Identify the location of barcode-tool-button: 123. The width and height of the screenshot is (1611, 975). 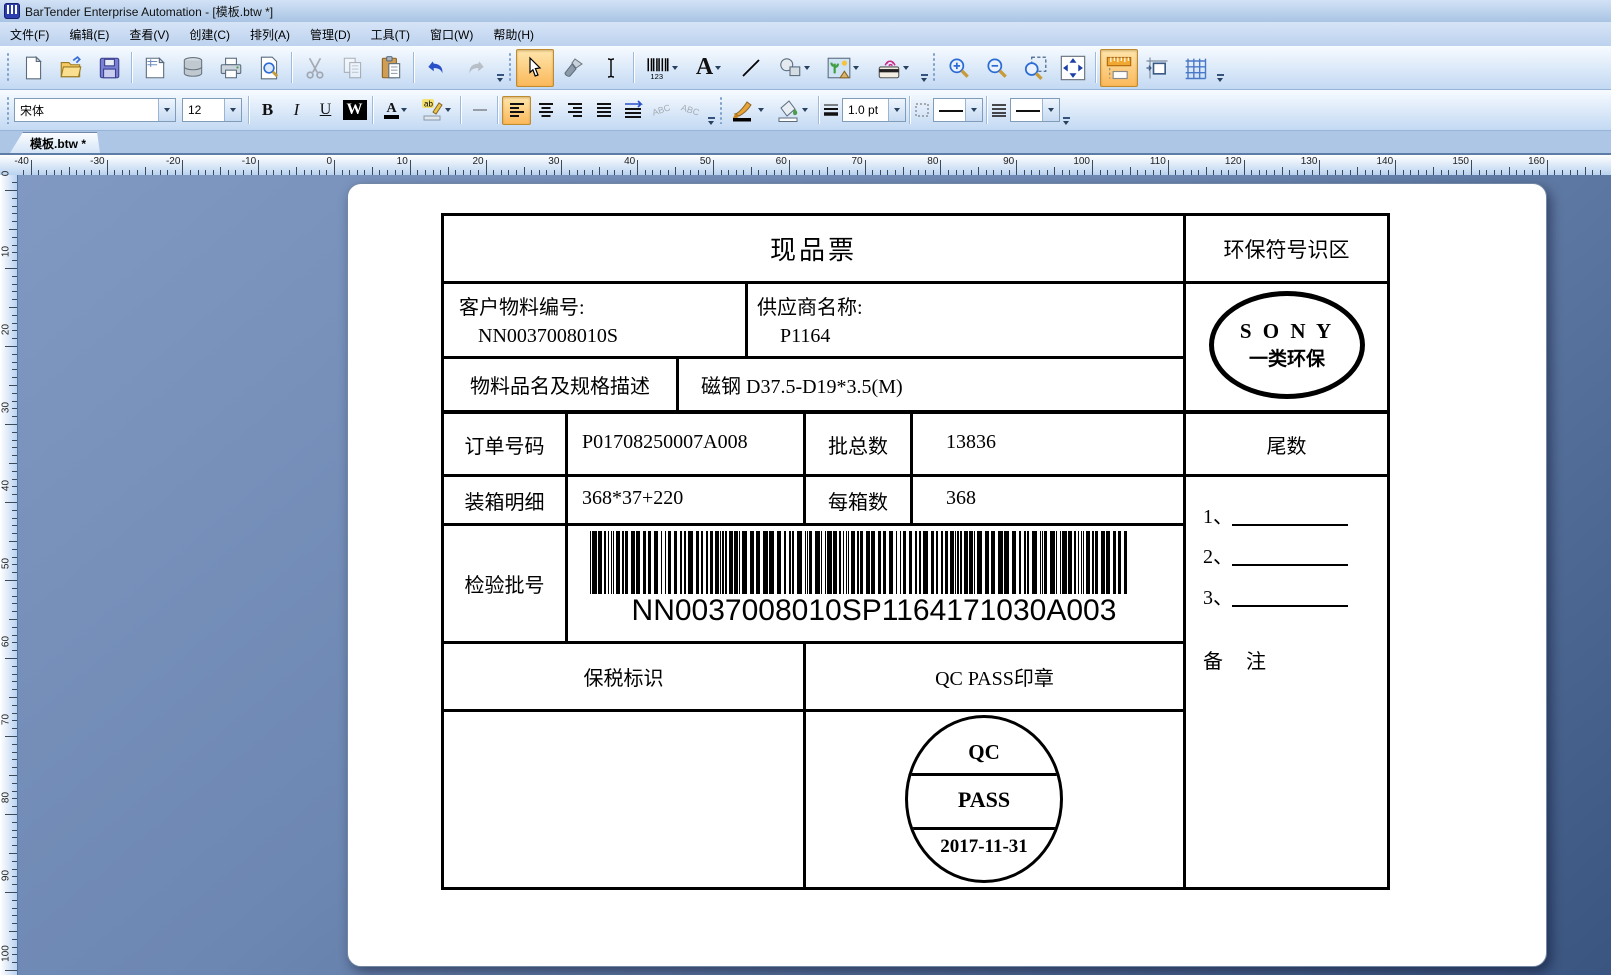
(662, 68).